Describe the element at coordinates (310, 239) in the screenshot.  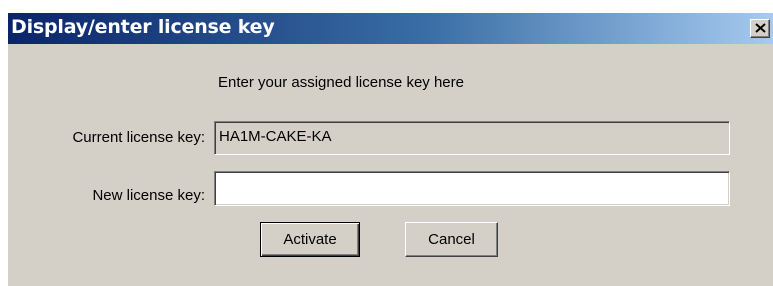
I see `activate-button: Activate` at that location.